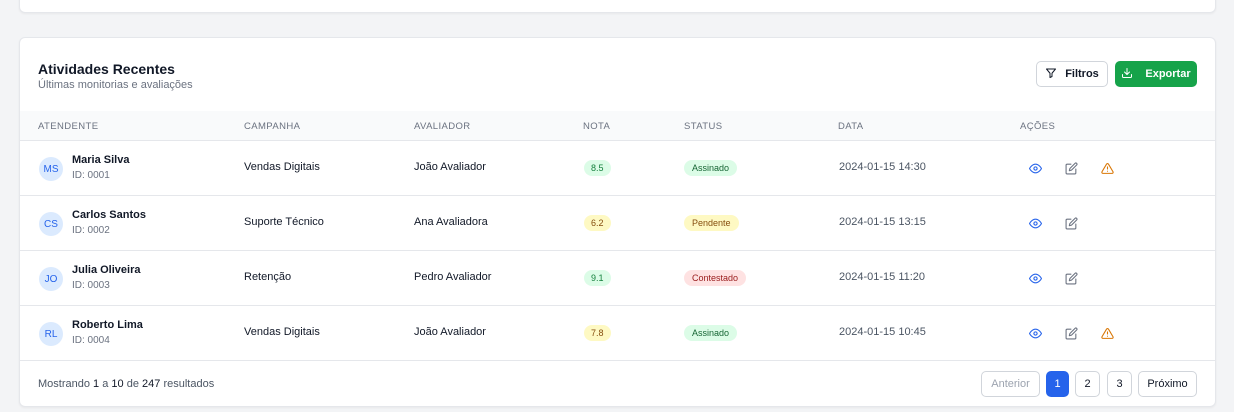  Describe the element at coordinates (51, 279) in the screenshot. I see `avatar: JO` at that location.